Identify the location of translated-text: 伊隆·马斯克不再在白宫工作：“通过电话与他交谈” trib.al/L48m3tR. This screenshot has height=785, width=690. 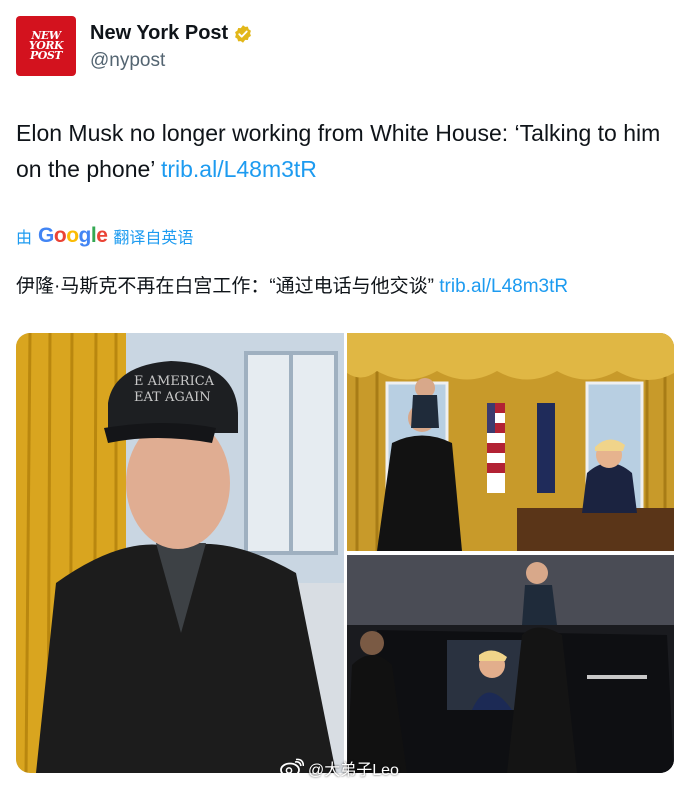
(292, 287).